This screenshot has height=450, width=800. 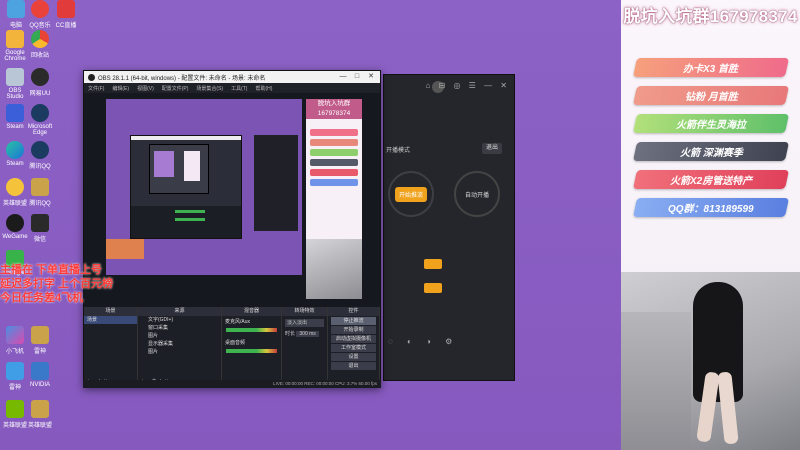 I want to click on minimize-icon: —, so click(x=343, y=77).